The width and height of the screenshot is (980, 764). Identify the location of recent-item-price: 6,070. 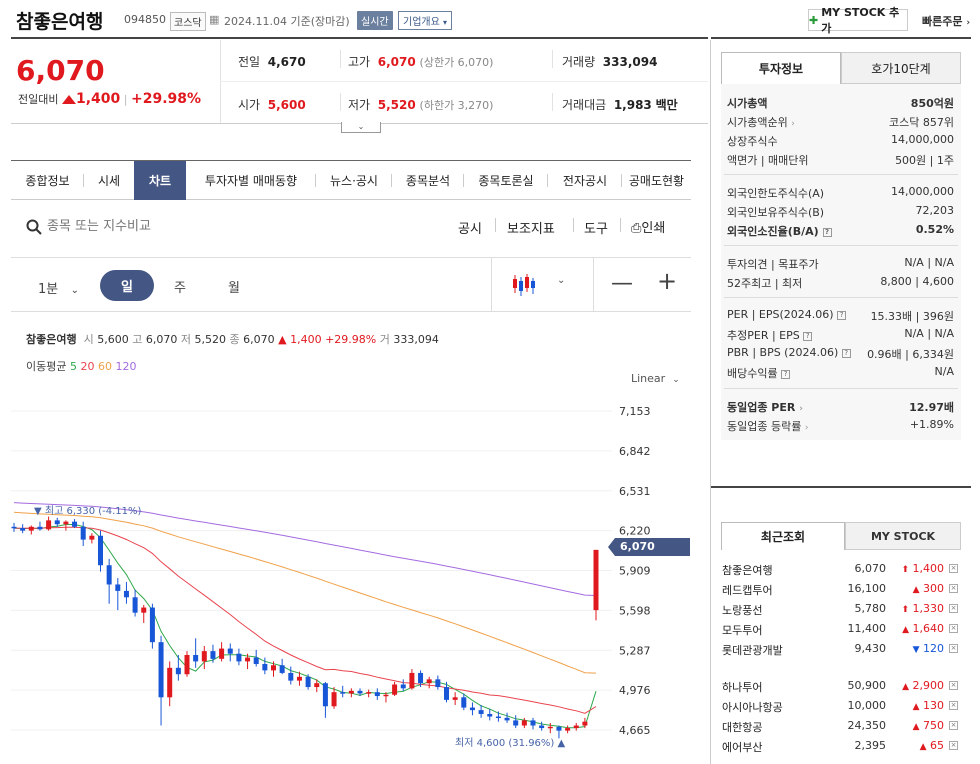
(870, 568).